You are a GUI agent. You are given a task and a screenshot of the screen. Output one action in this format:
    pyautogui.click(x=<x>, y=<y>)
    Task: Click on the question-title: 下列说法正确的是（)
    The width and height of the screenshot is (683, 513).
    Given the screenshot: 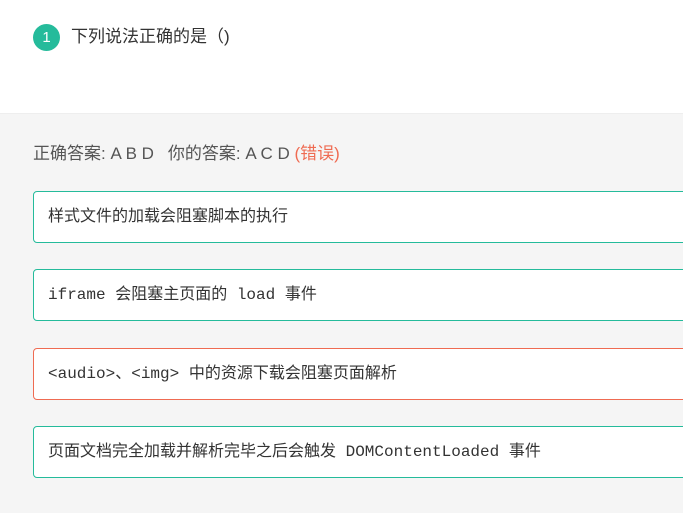 What is the action you would take?
    pyautogui.click(x=150, y=36)
    